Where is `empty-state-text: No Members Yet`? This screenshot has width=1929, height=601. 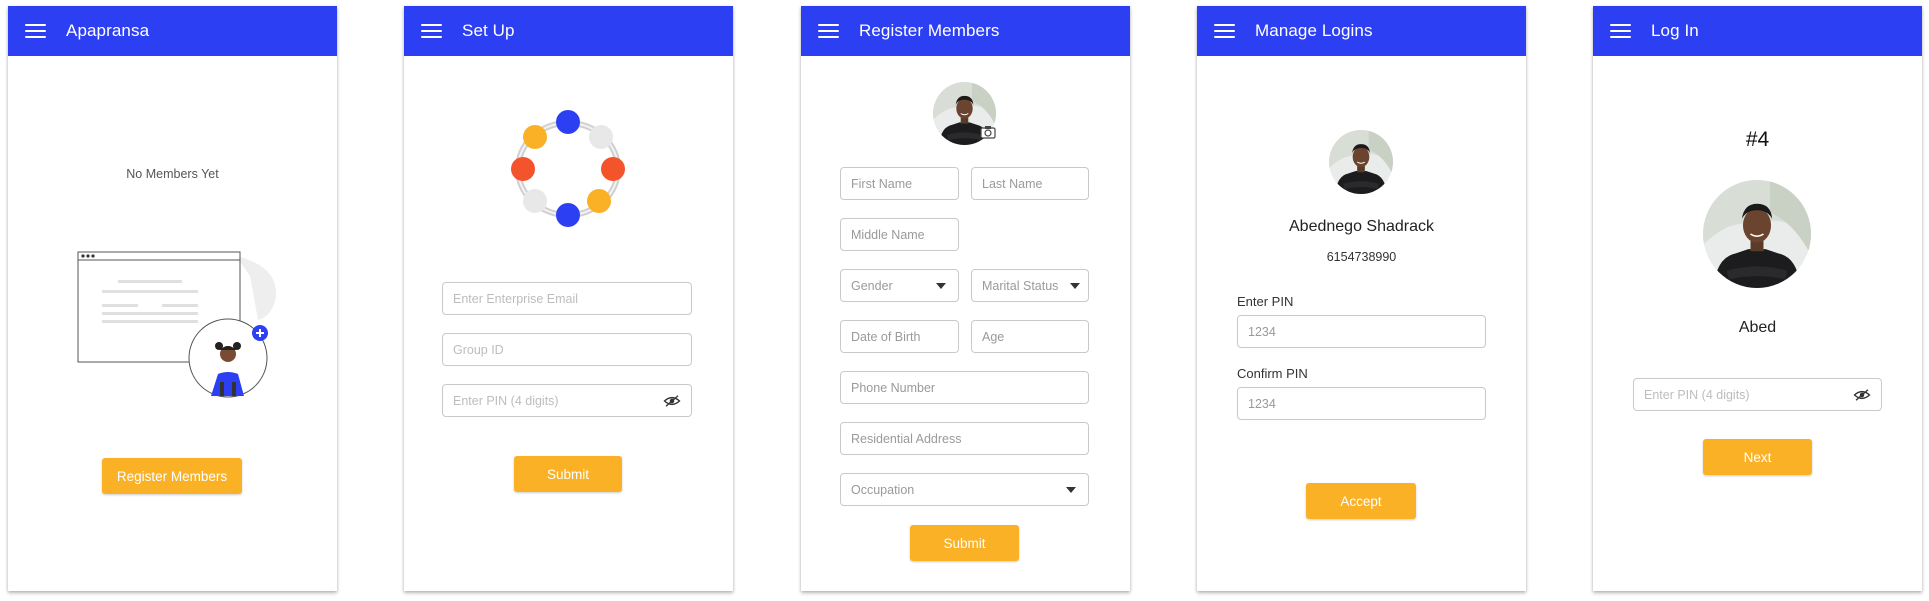
empty-state-text: No Members Yet is located at coordinates (172, 174).